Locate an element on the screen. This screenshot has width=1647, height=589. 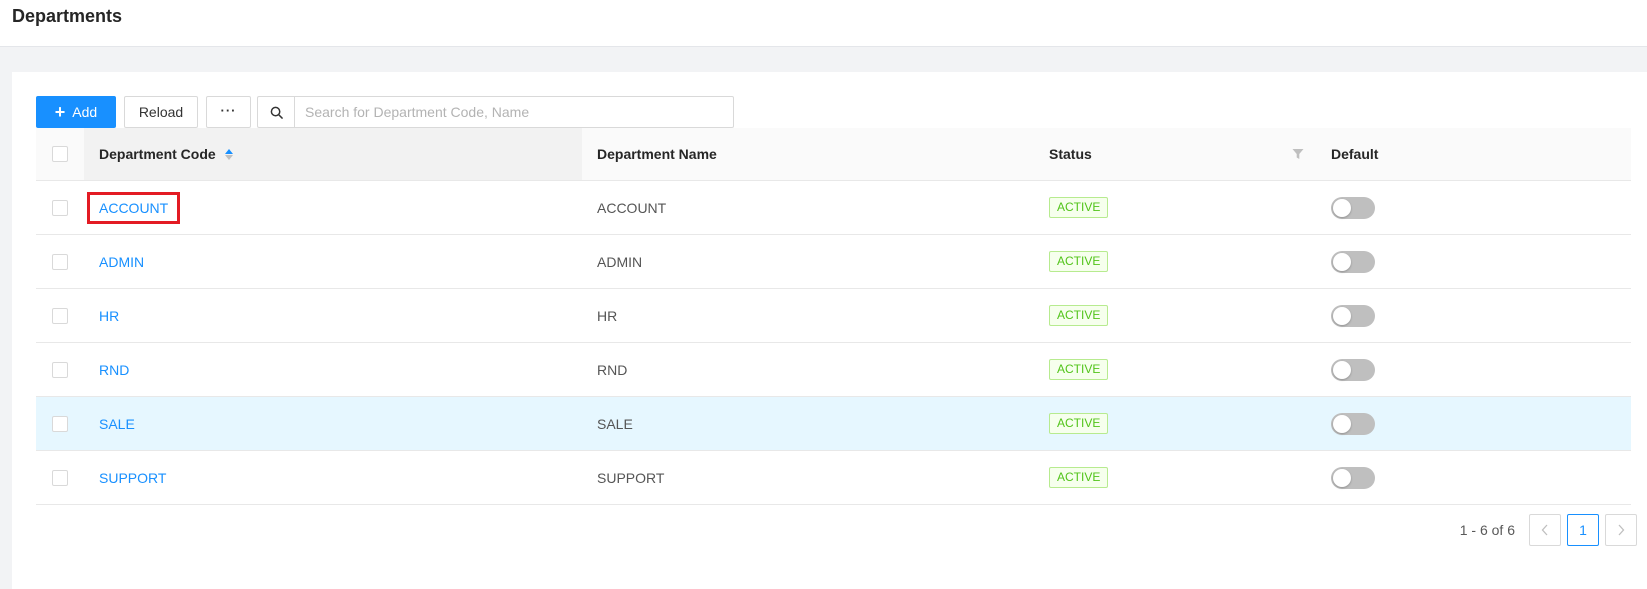
filter-icon is located at coordinates (1298, 154).